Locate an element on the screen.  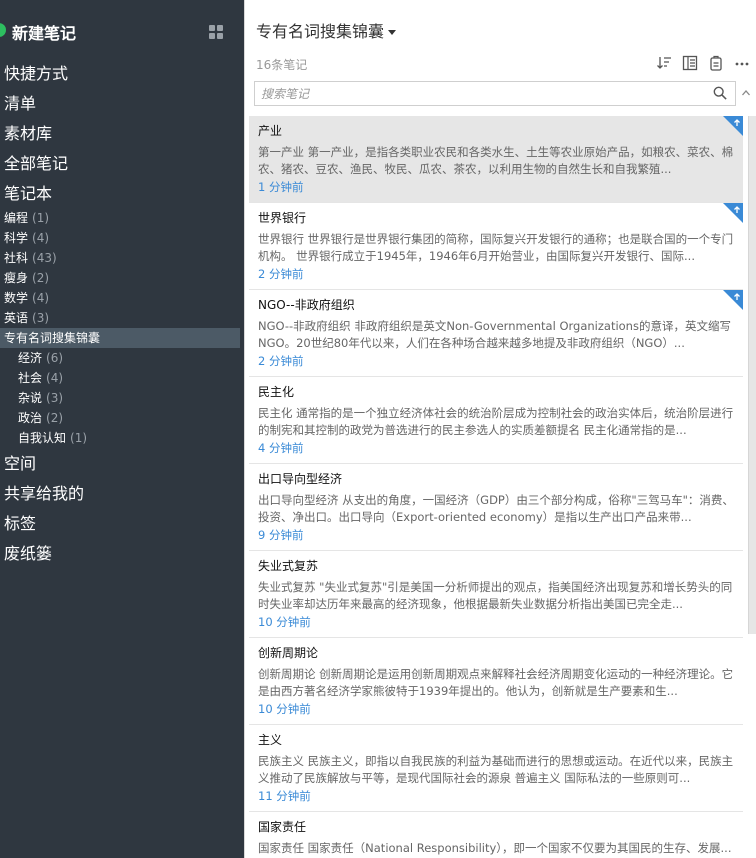
view-mode-icon is located at coordinates (690, 63).